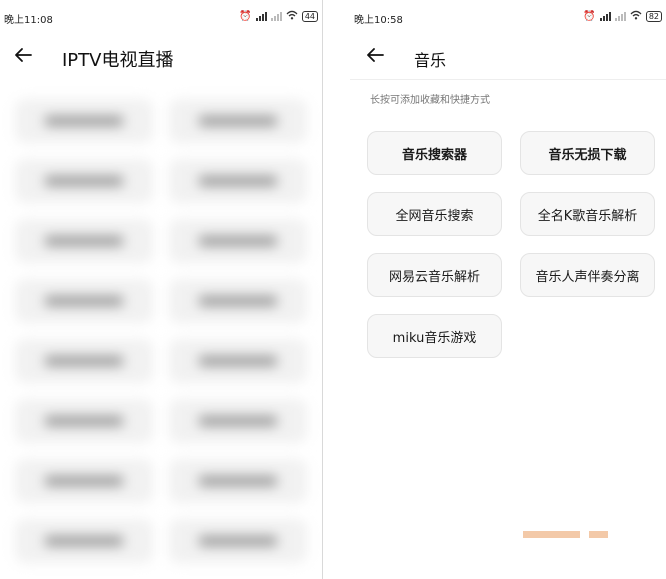 The image size is (666, 579). What do you see at coordinates (430, 60) in the screenshot?
I see `page-title: 音乐` at bounding box center [430, 60].